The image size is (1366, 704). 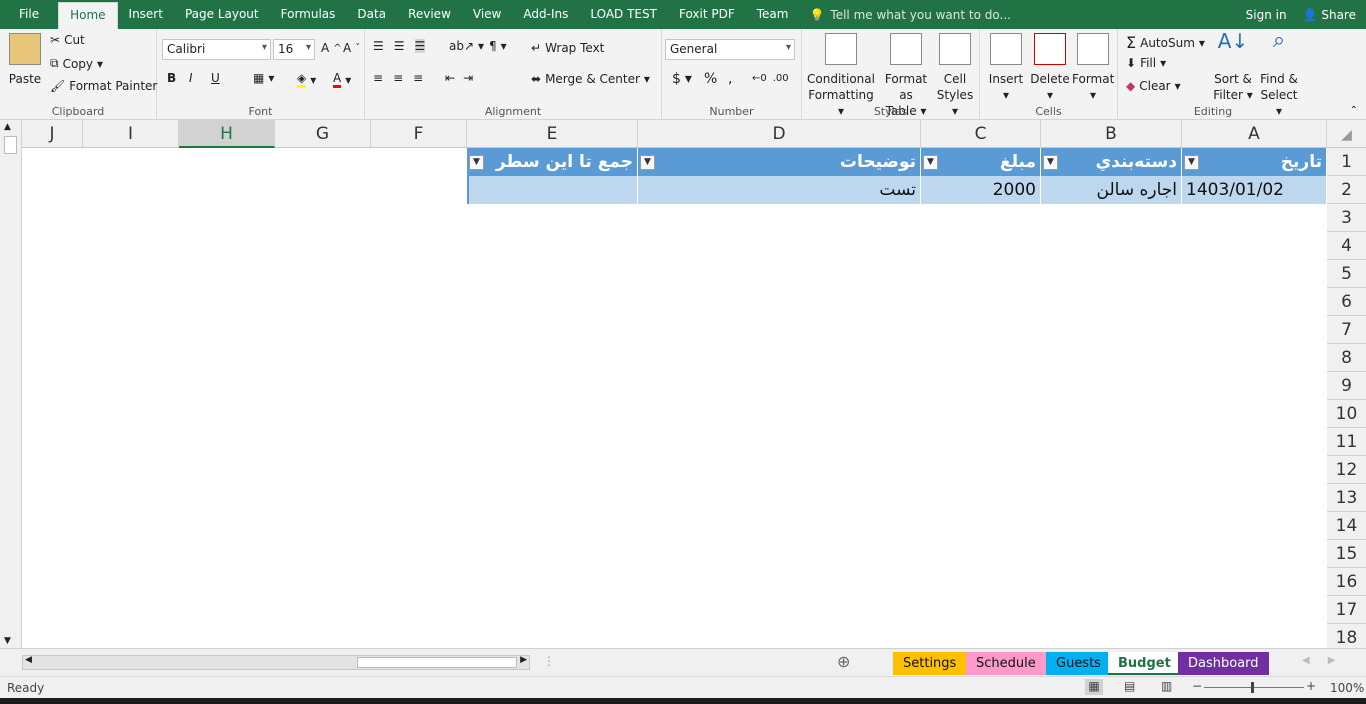 I want to click on tab-file: File, so click(x=29, y=14).